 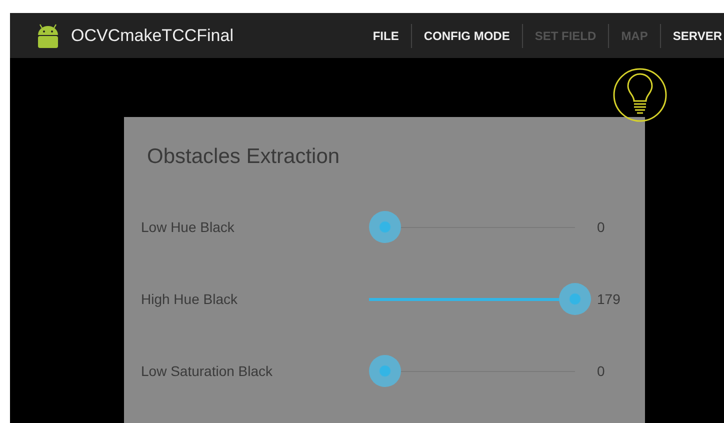 I want to click on slider-value: 179, so click(x=608, y=299).